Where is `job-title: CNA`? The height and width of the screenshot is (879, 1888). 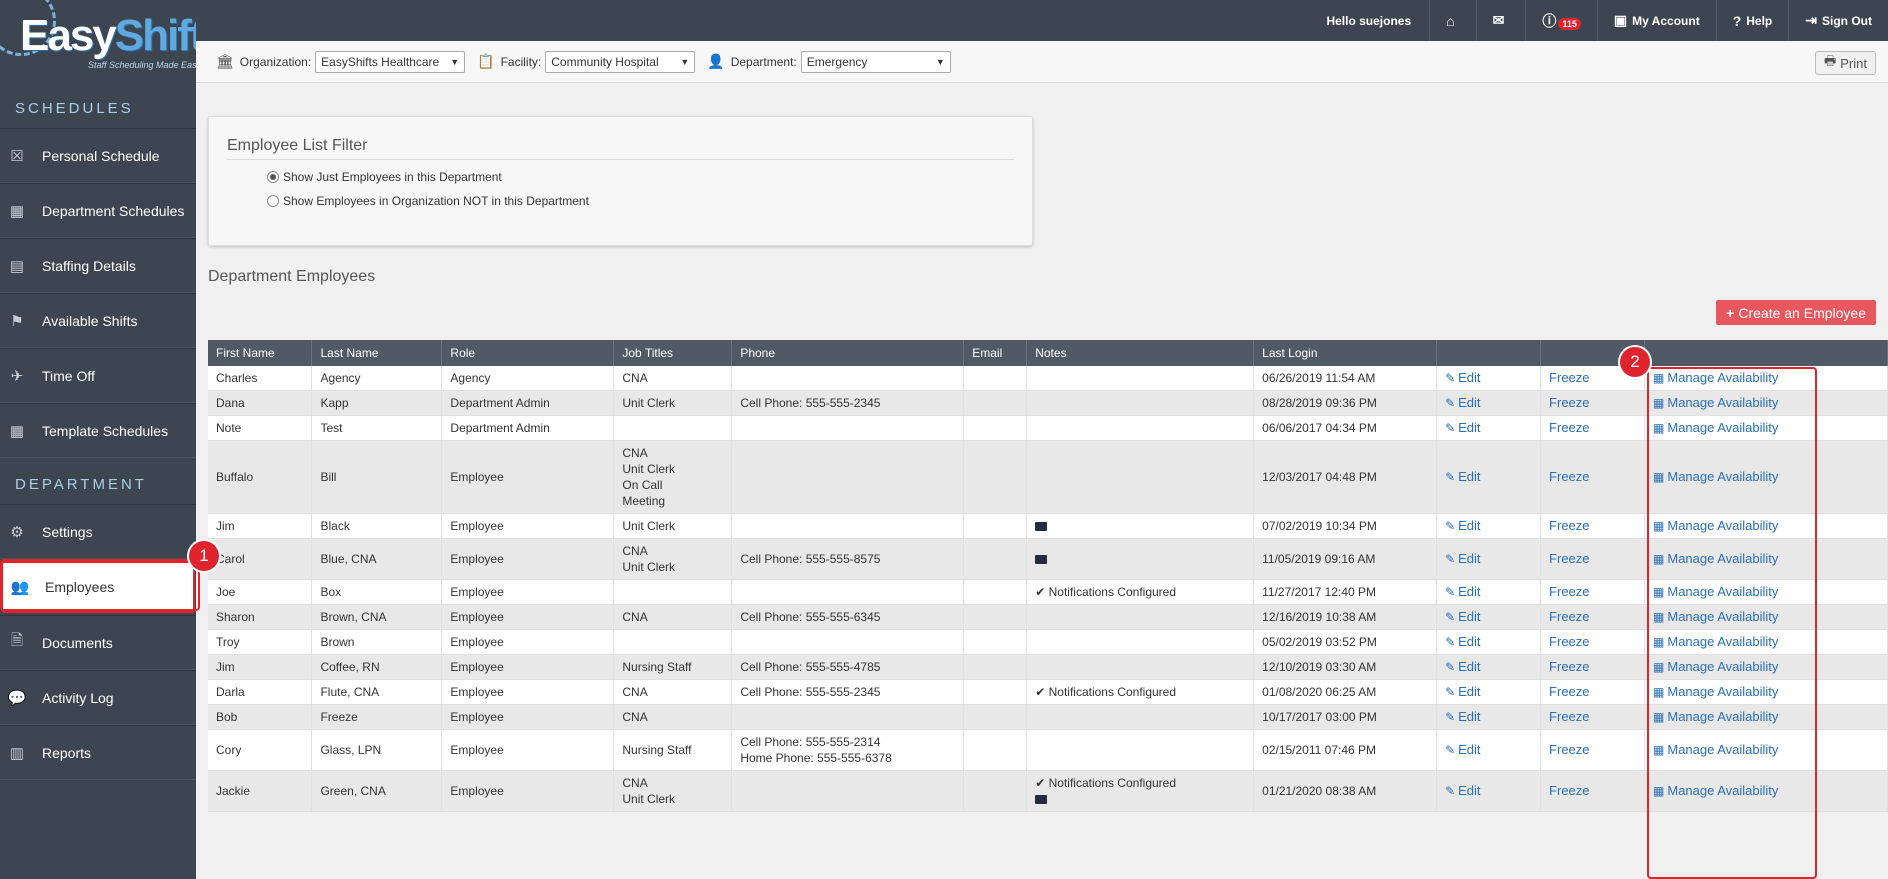 job-title: CNA is located at coordinates (635, 551).